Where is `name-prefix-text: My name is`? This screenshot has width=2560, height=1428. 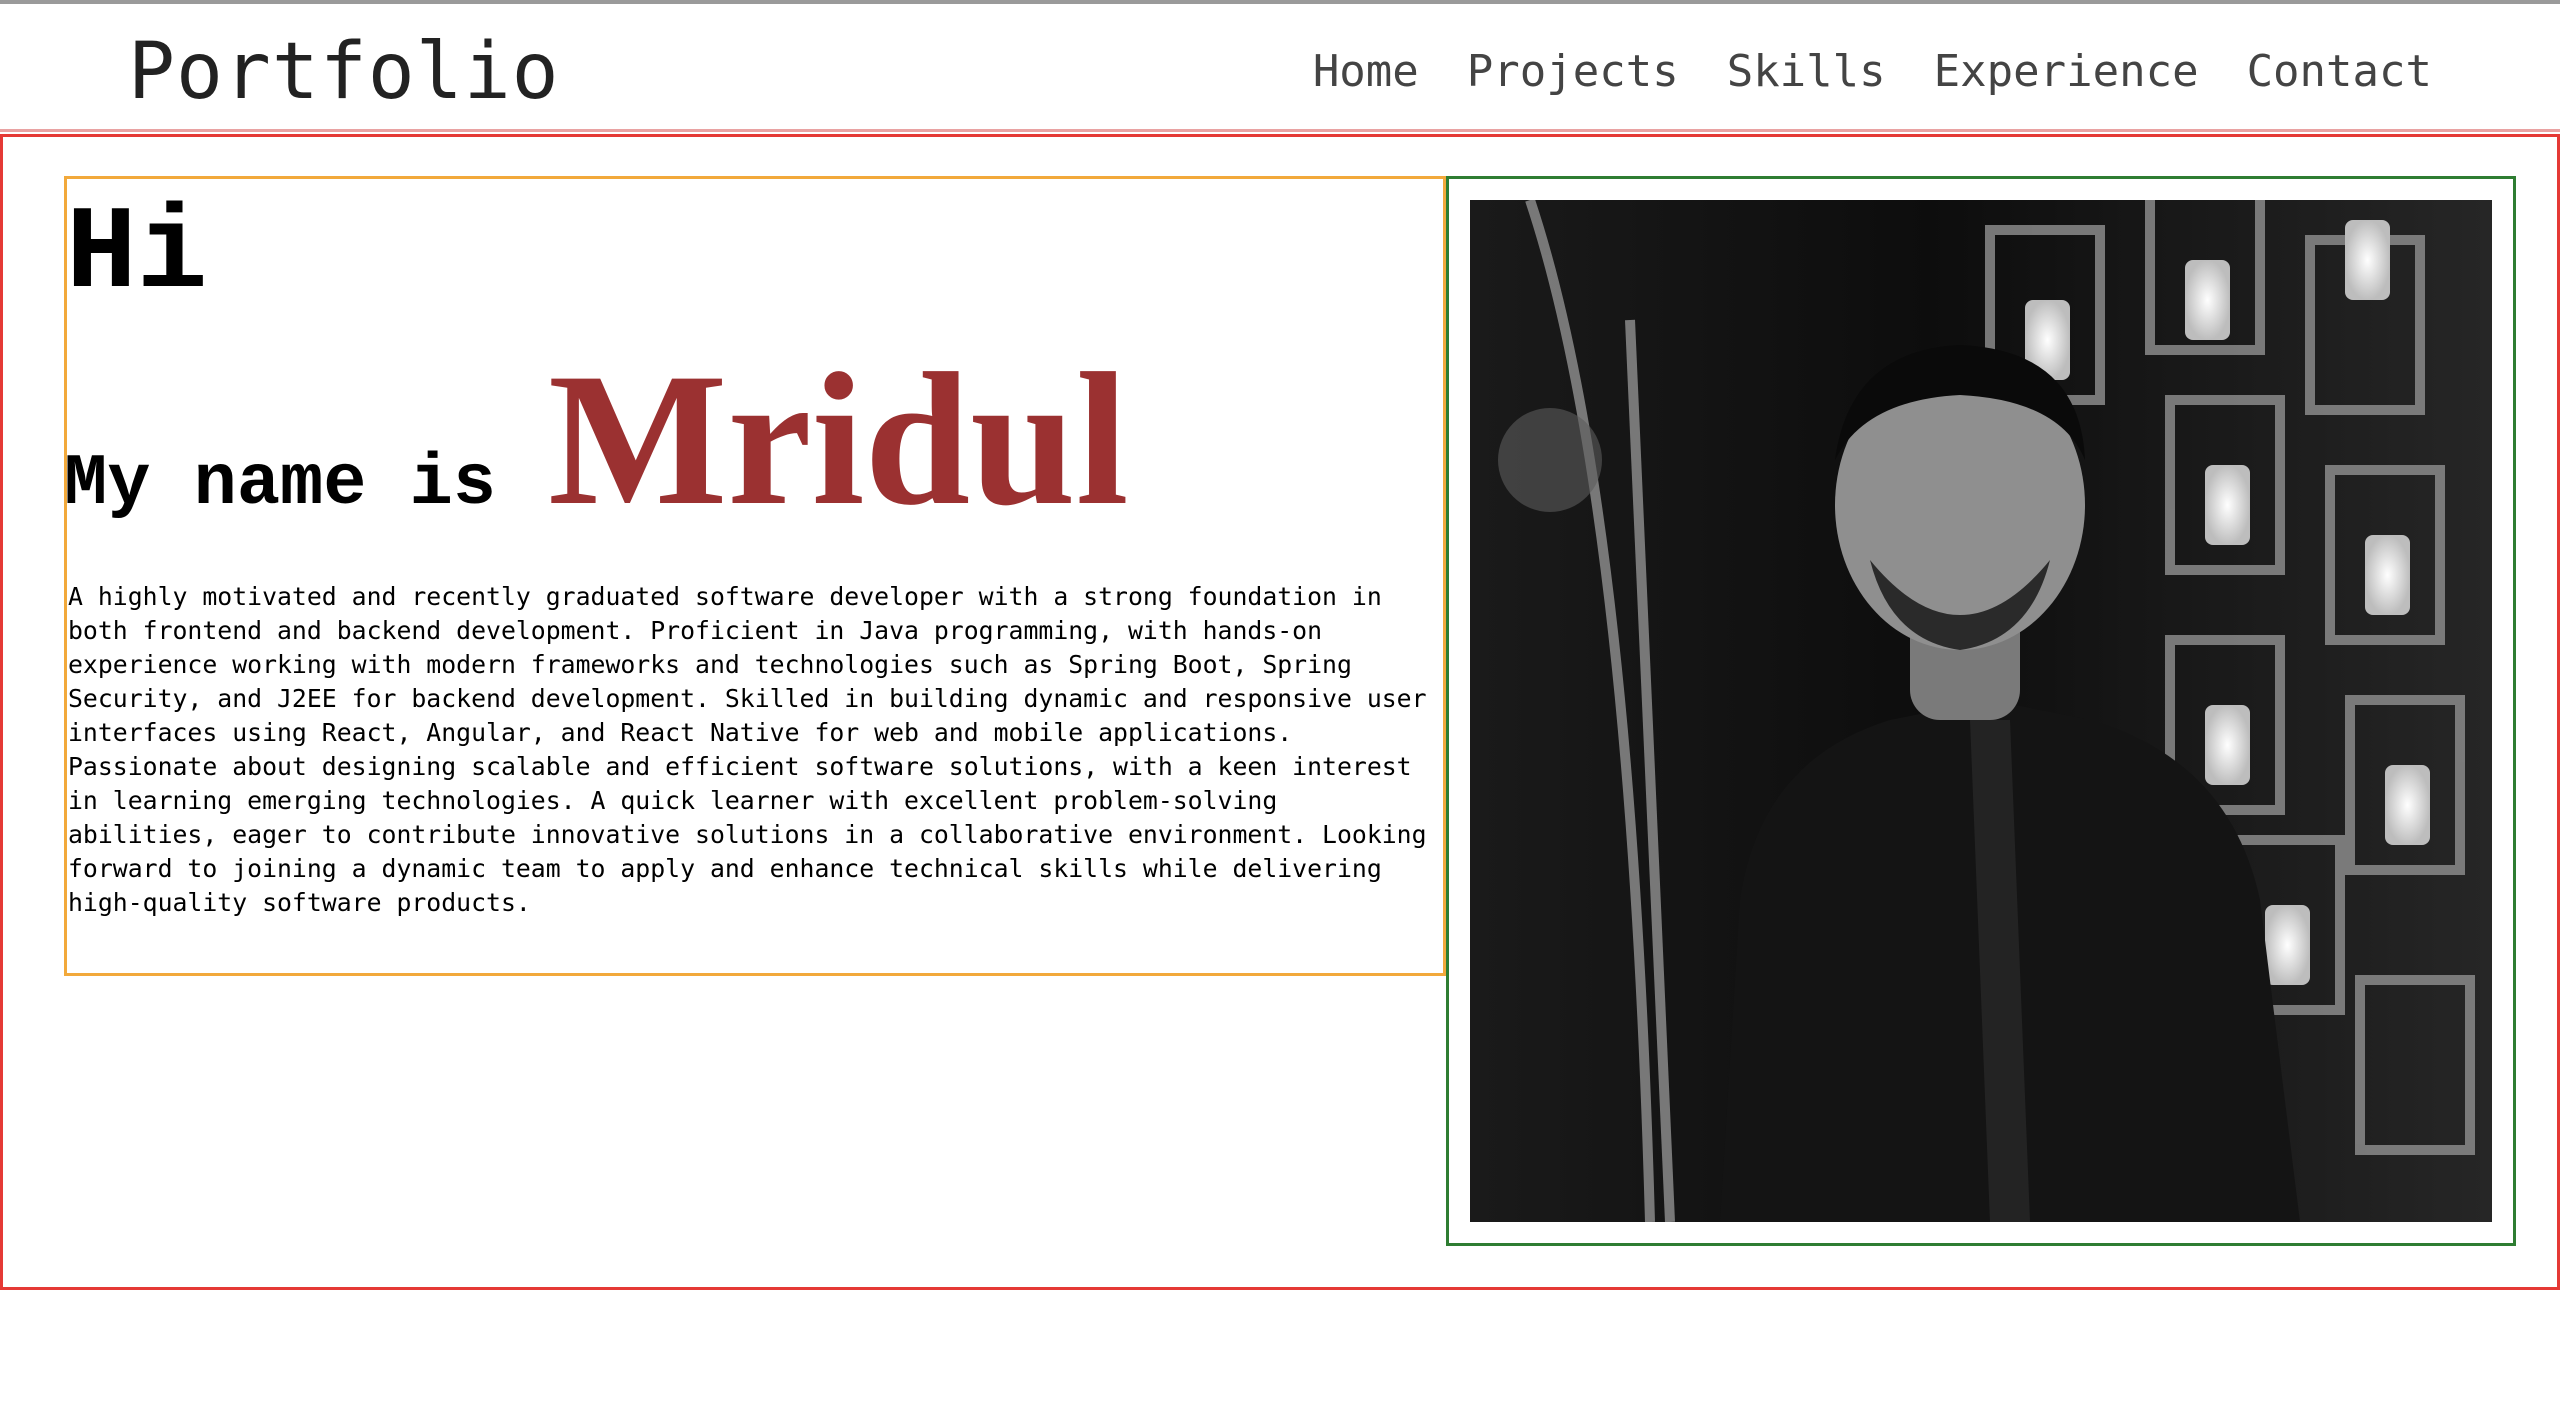
name-prefix-text: My name is is located at coordinates (280, 484).